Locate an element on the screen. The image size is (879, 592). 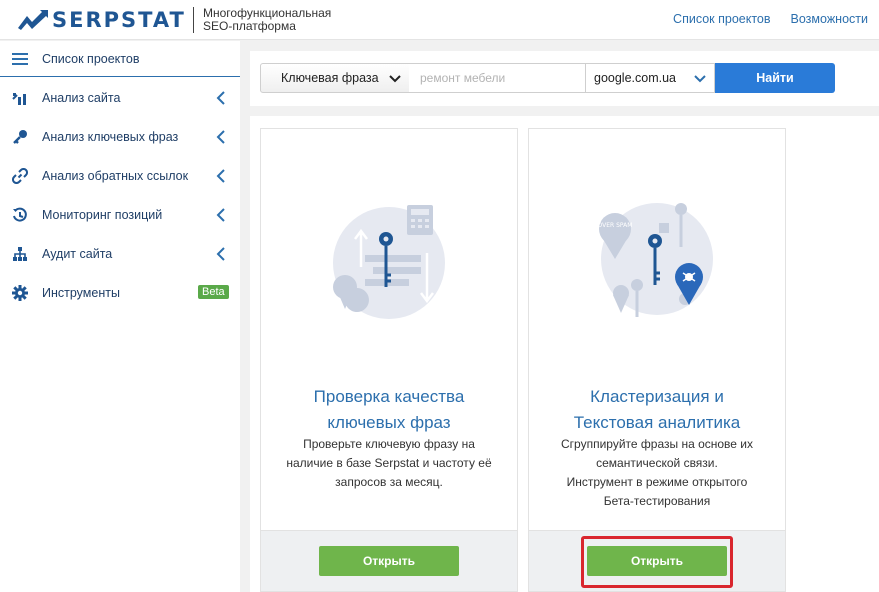
sidebar-item-rank-tracking: Мониторинг позиций is located at coordinates (120, 215).